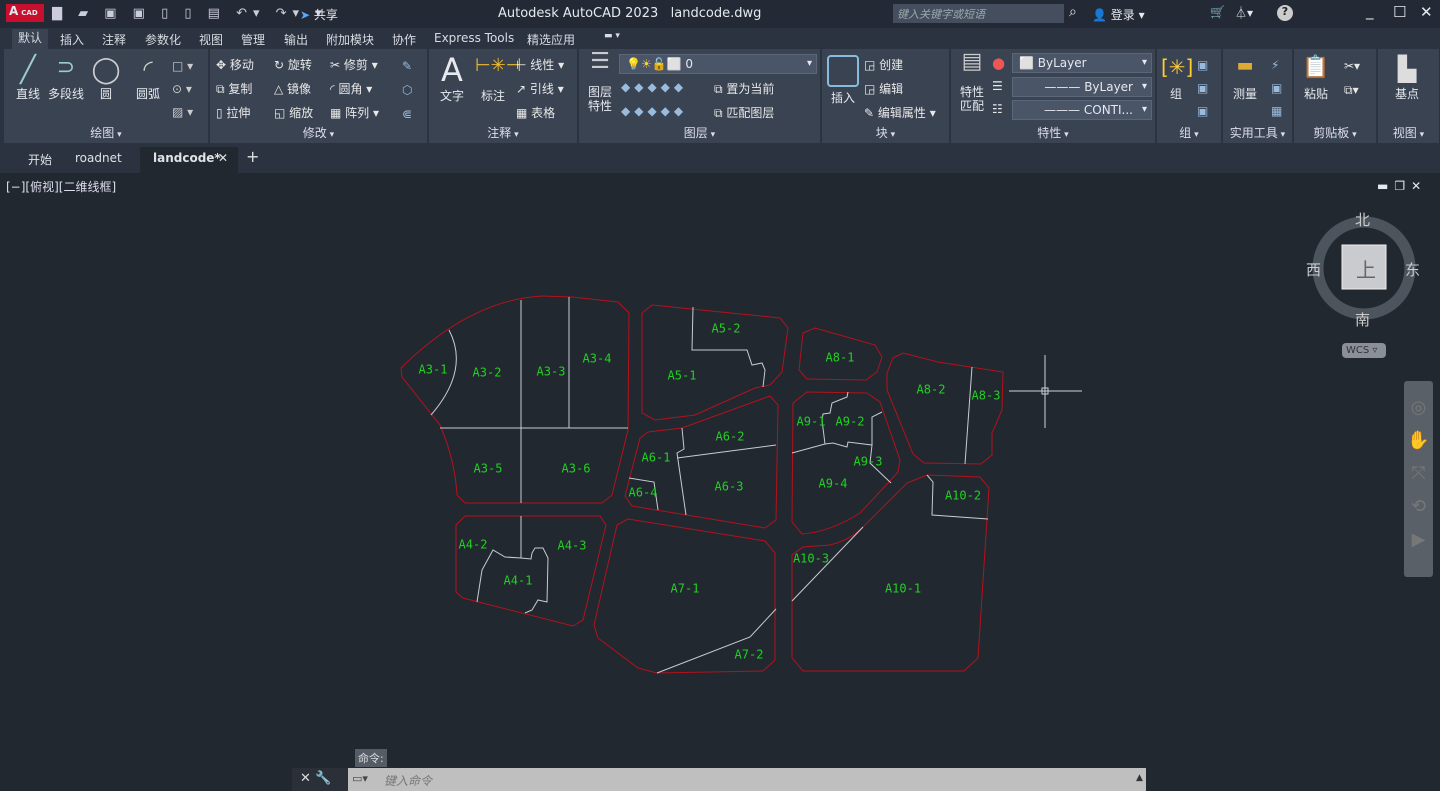 Image resolution: width=1440 pixels, height=791 pixels. What do you see at coordinates (1418, 473) in the screenshot?
I see `zoom-extents-icon: ⤧` at bounding box center [1418, 473].